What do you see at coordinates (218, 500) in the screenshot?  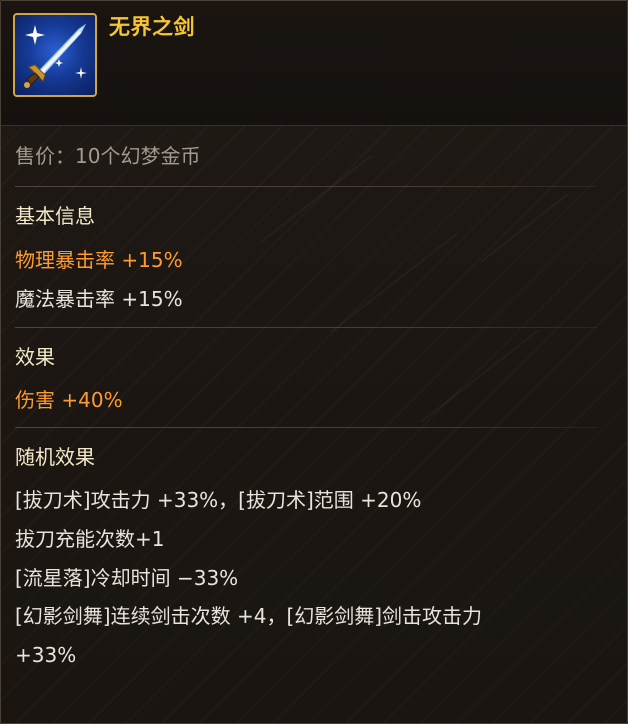 I see `random-effect-line: [拔刀术]攻击力 +33%，[拔刀术]范围 +20%` at bounding box center [218, 500].